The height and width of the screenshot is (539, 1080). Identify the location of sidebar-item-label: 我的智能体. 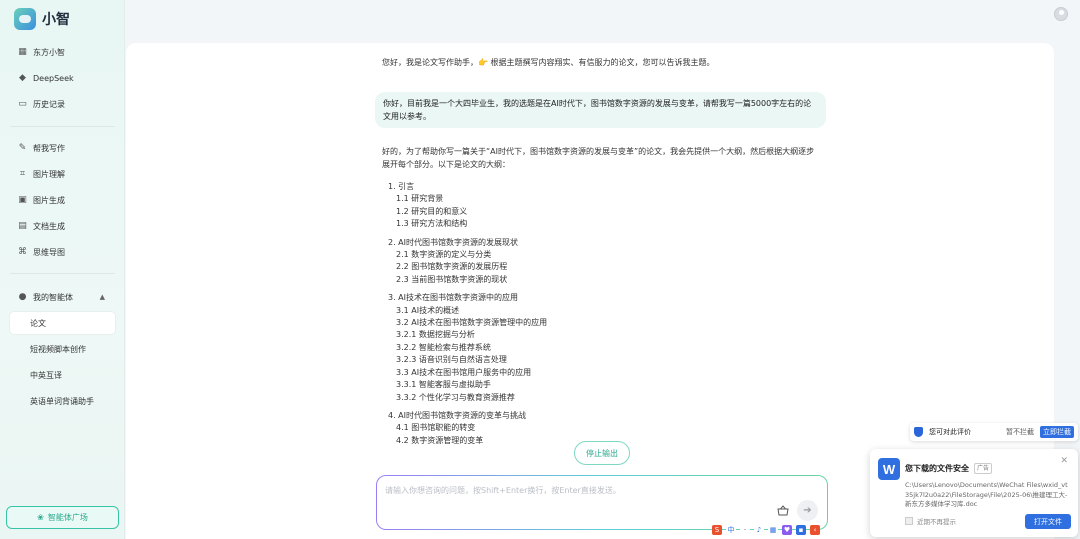
(53, 297).